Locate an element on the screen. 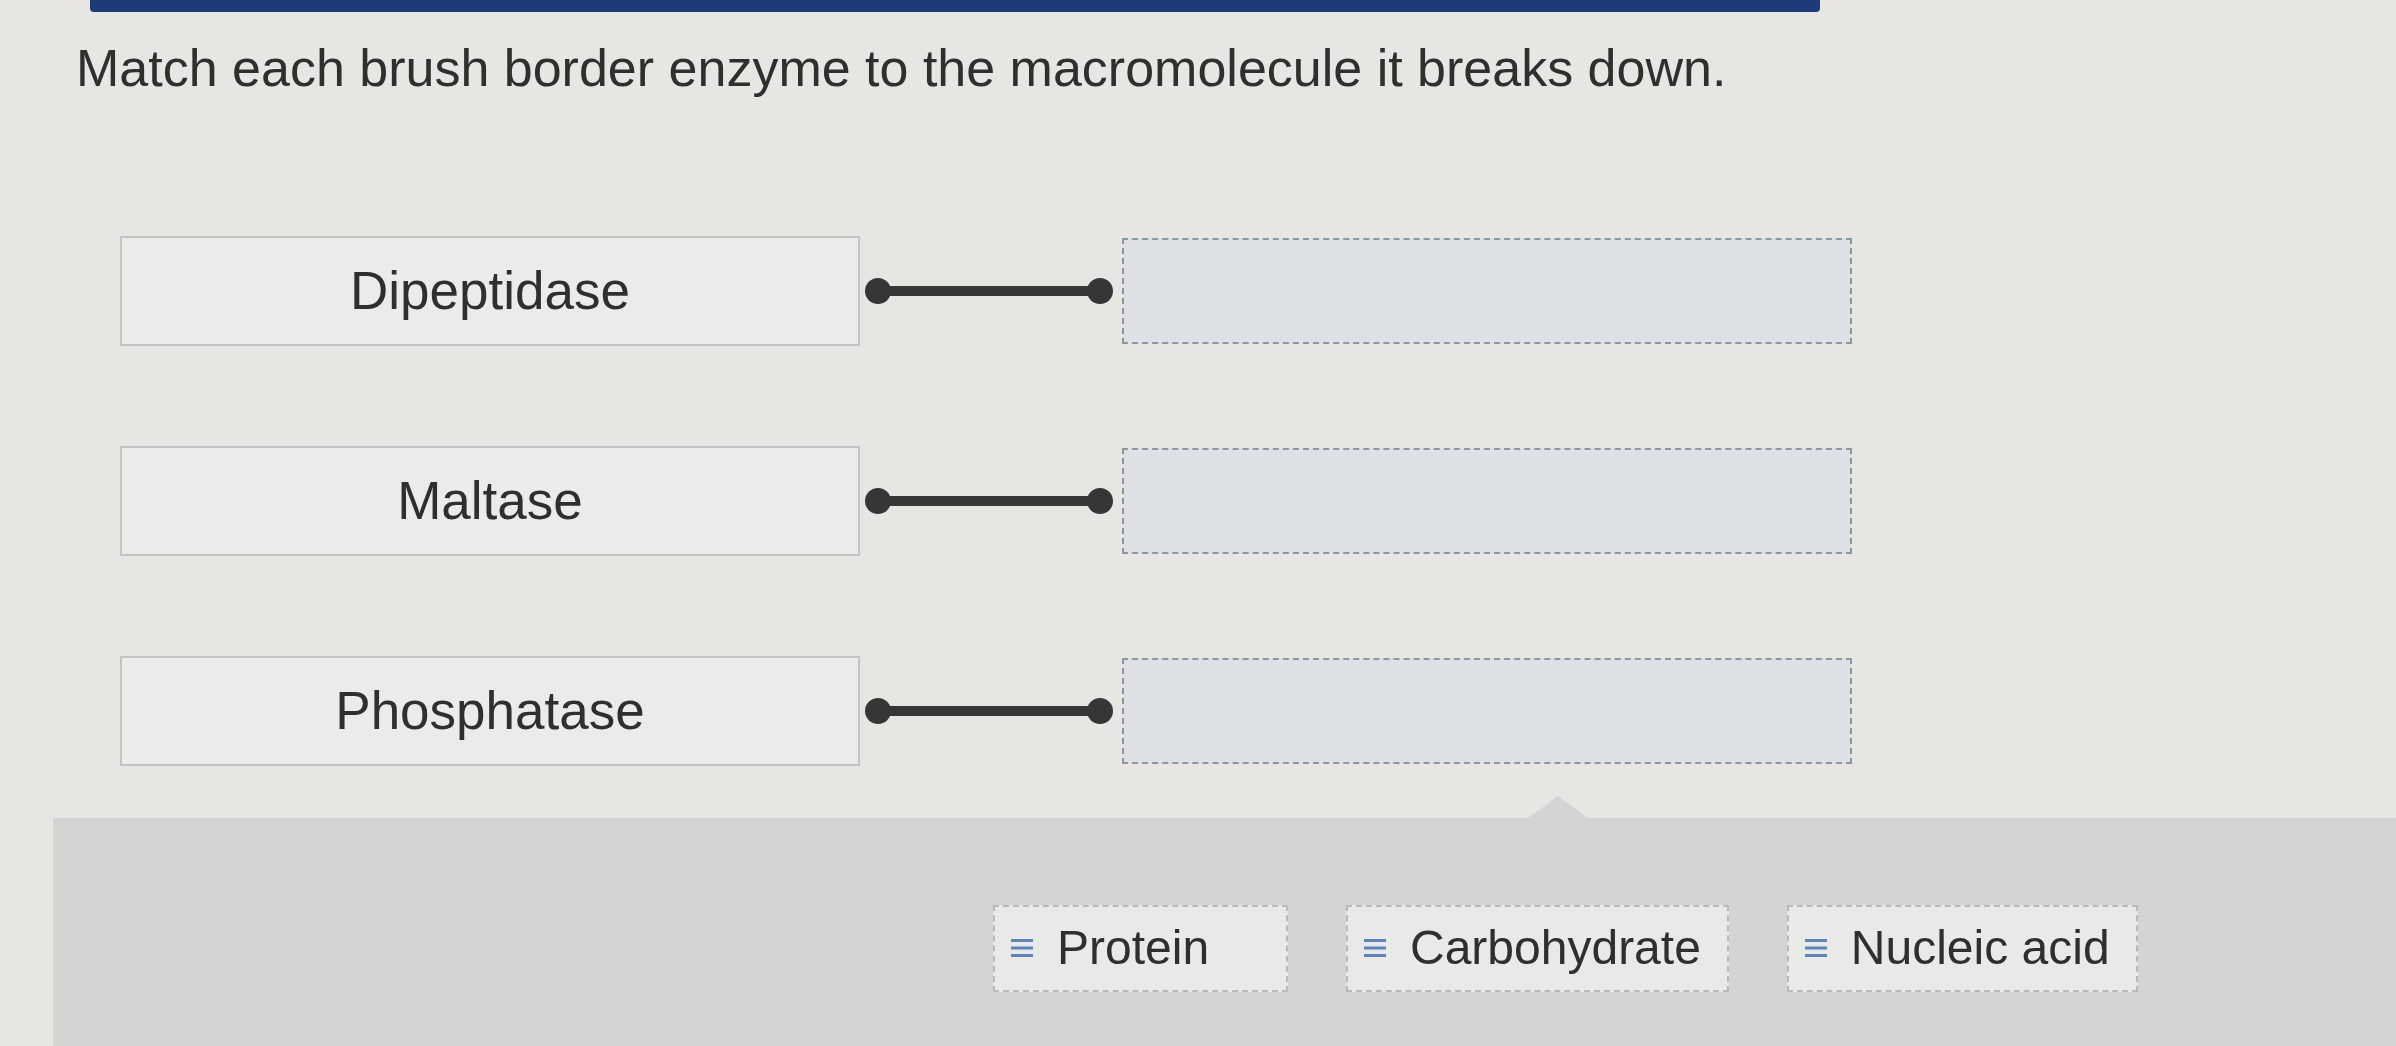 This screenshot has width=2396, height=1046. question-prompt: Match each brush border enzyme to the macromolecule it breaks down. is located at coordinates (901, 68).